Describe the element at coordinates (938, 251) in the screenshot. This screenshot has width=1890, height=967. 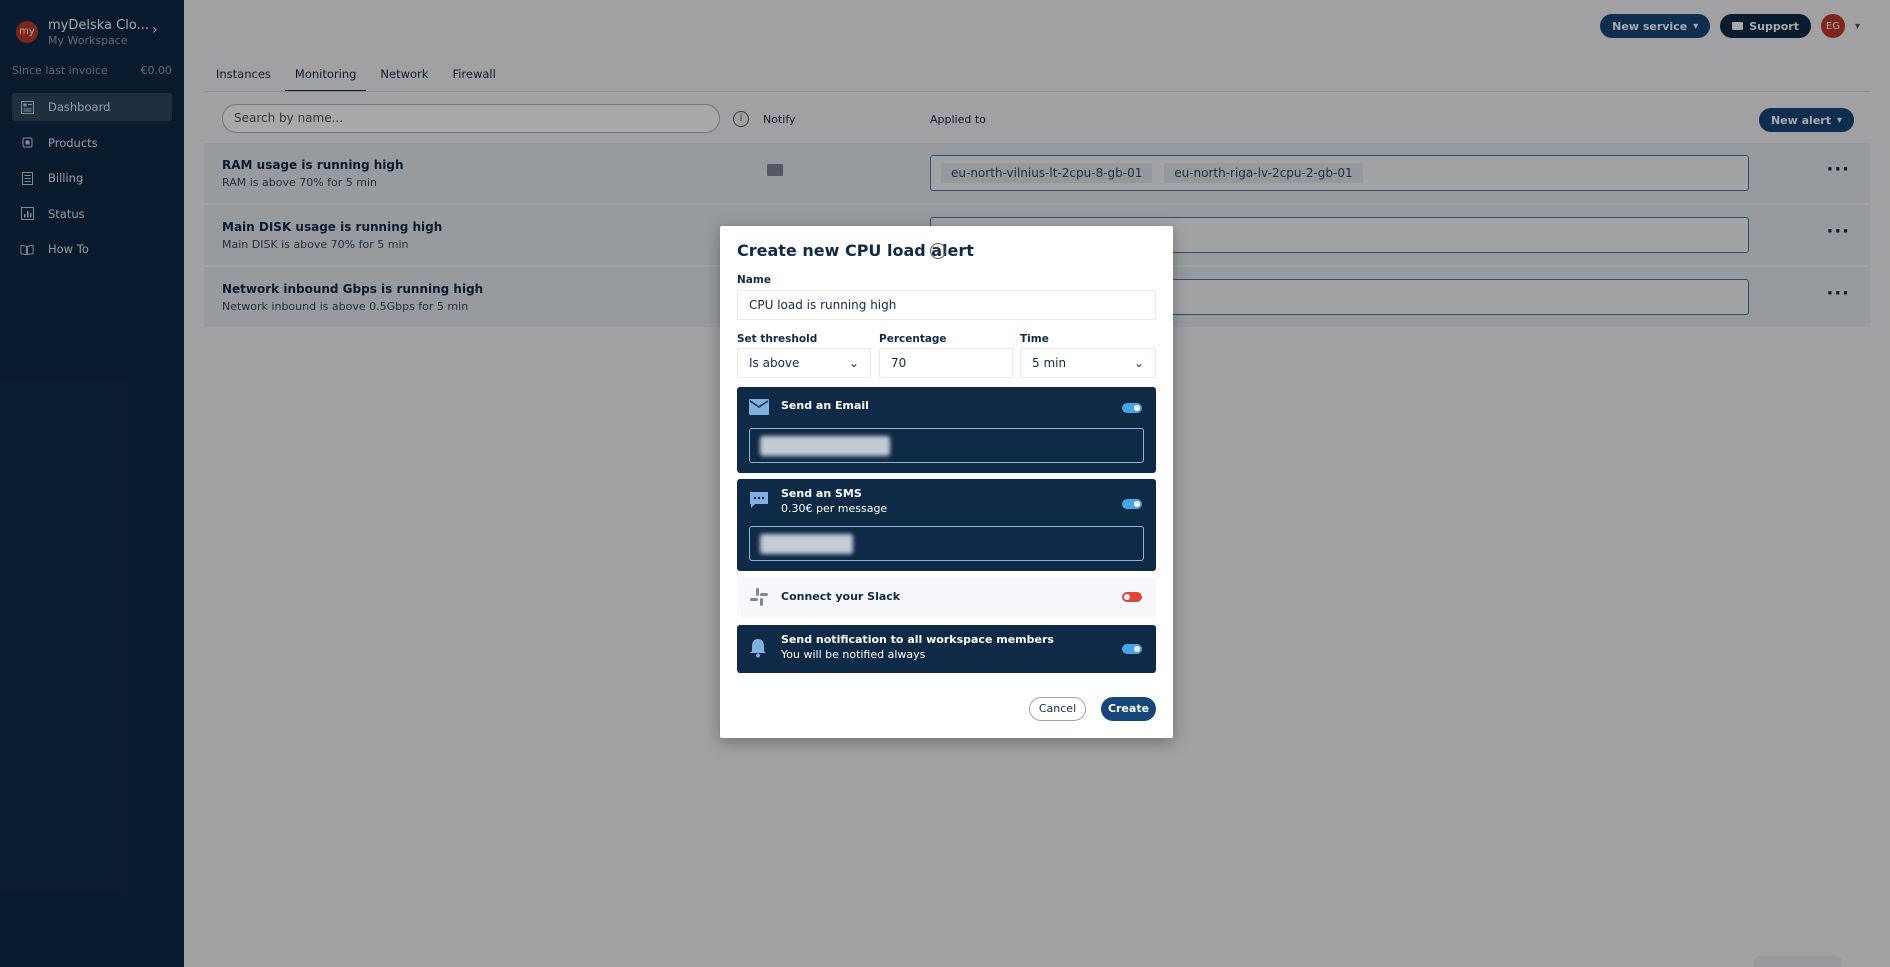
I see `info-icon: i` at that location.